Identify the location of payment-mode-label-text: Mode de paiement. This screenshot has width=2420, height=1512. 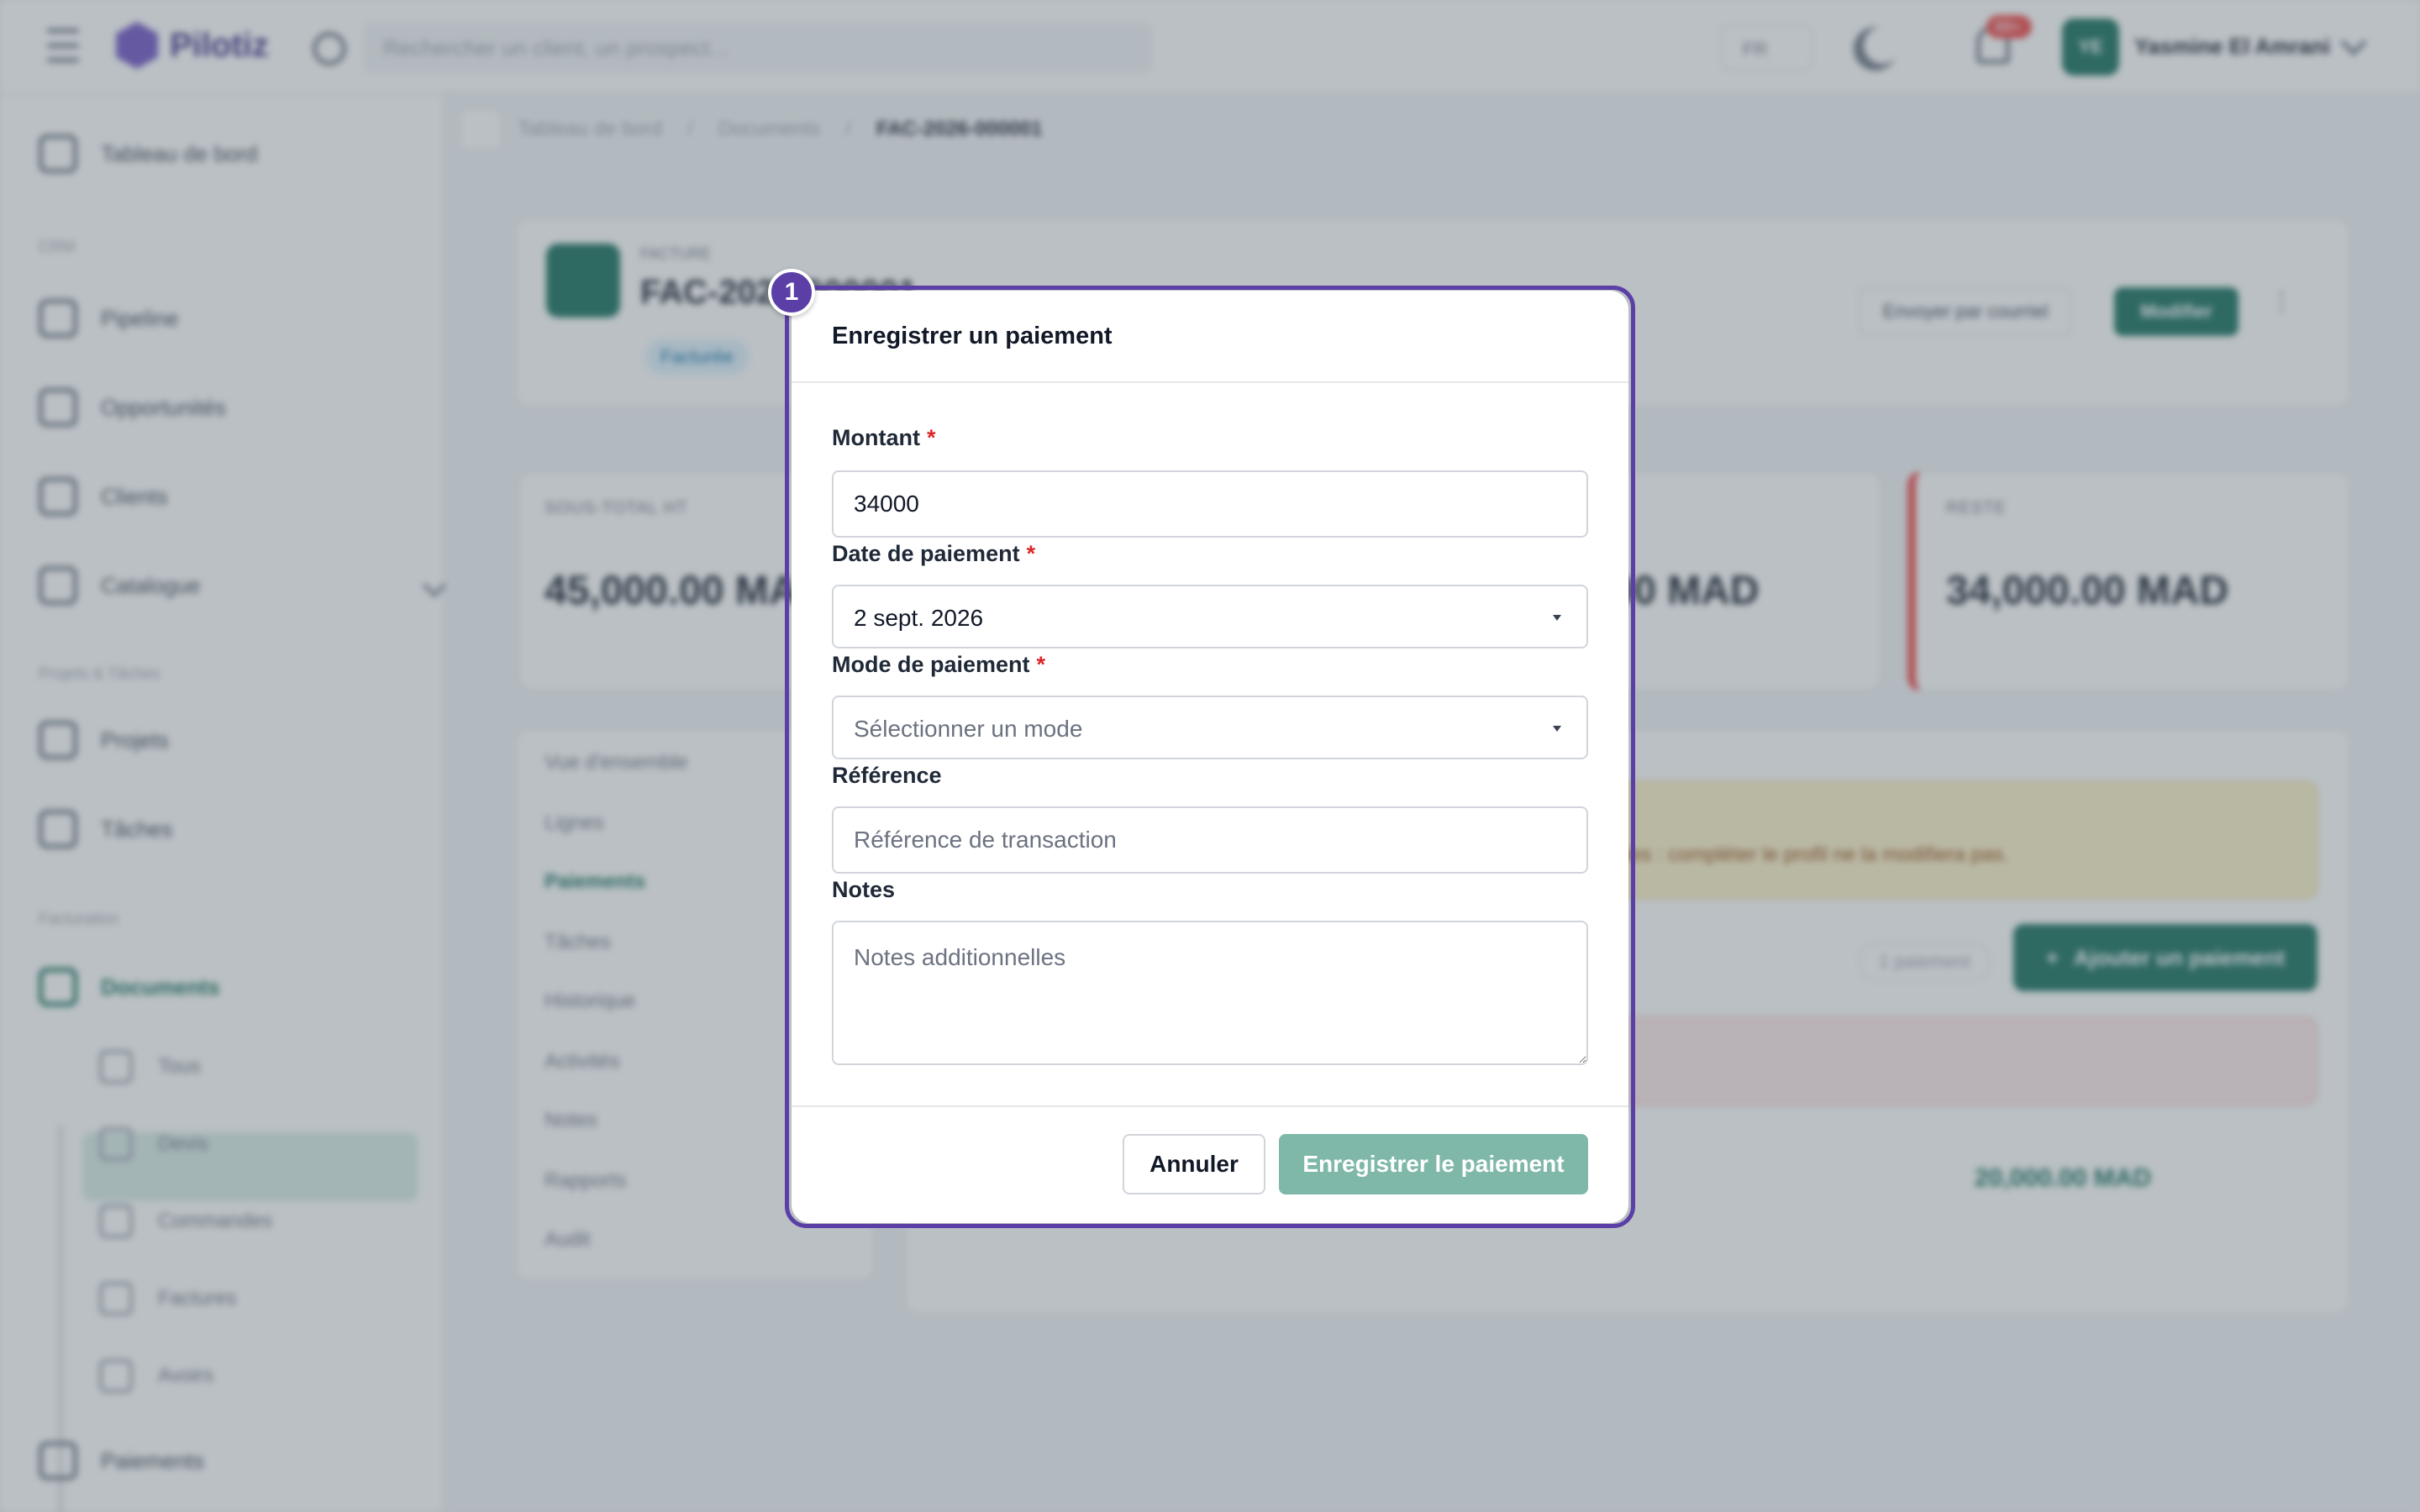
(931, 664).